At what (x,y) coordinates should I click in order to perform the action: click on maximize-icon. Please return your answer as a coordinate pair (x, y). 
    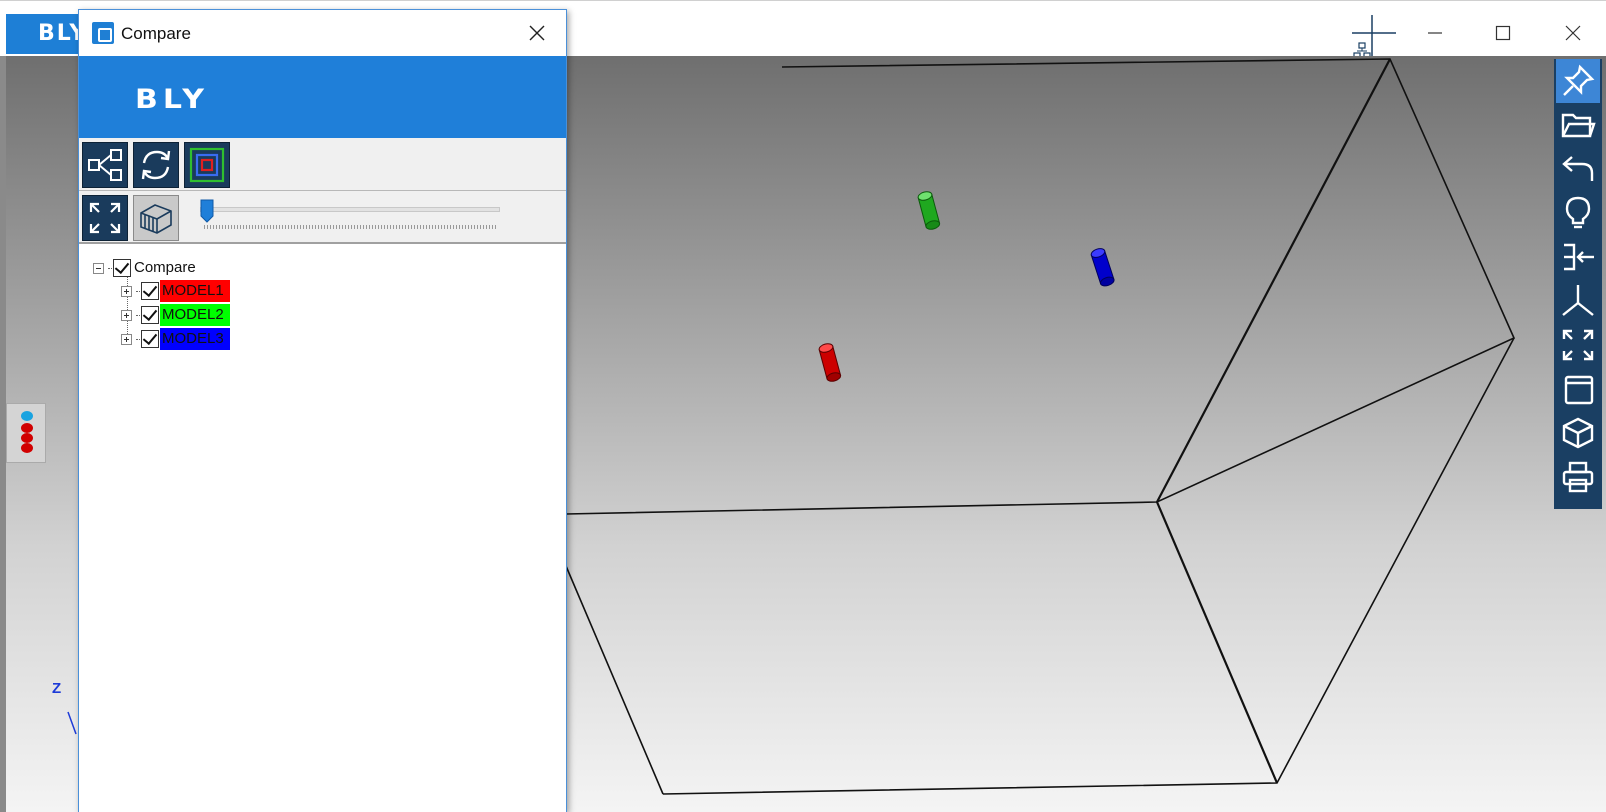
    Looking at the image, I should click on (1503, 33).